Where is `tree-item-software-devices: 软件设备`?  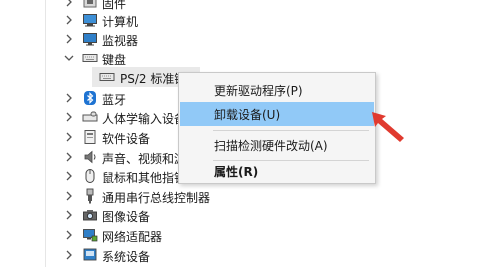 tree-item-software-devices: 软件设备 is located at coordinates (90, 137).